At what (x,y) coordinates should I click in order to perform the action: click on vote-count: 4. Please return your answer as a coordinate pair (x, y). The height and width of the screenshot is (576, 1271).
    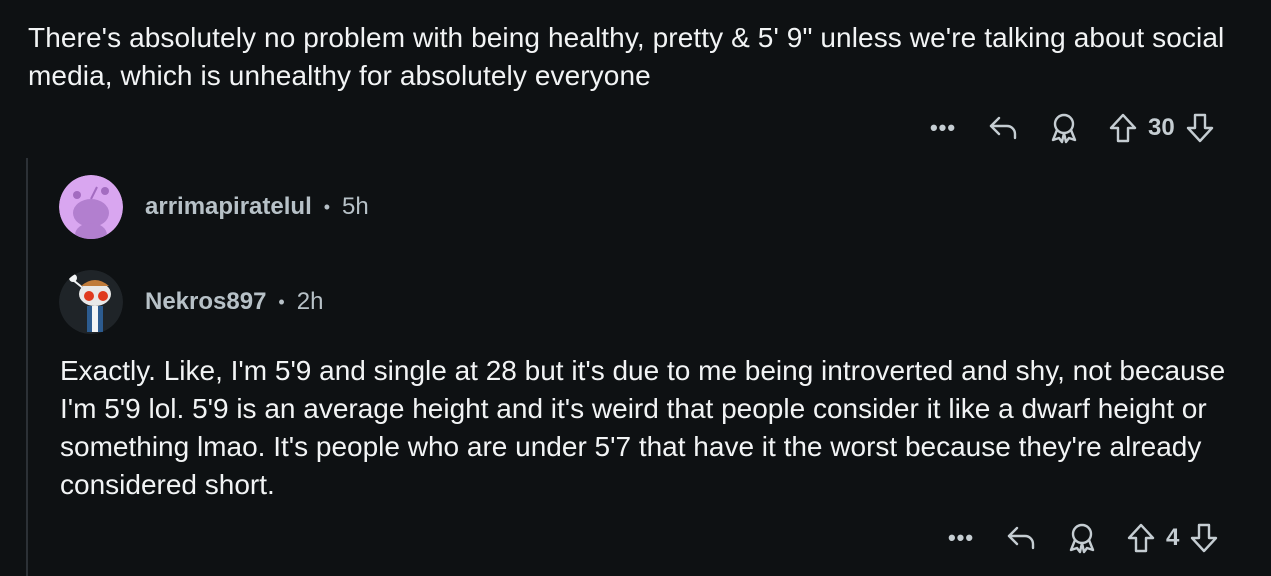
    Looking at the image, I should click on (1173, 537).